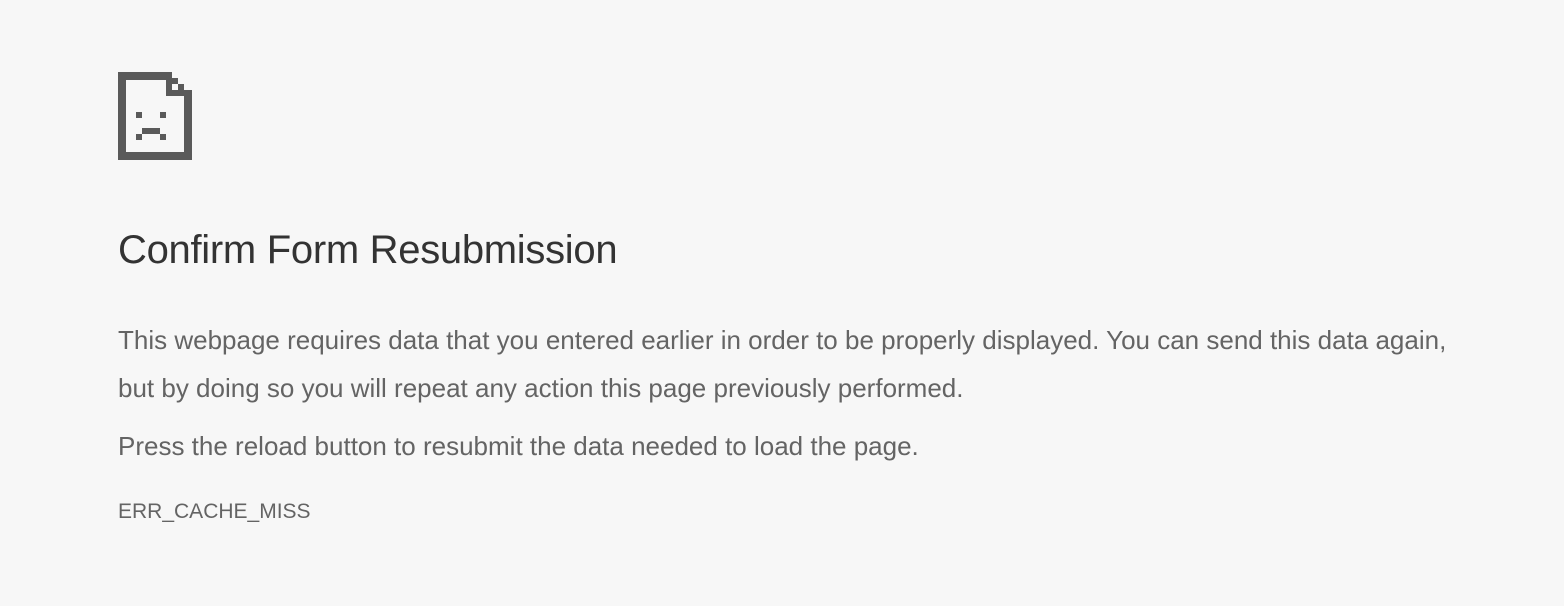  What do you see at coordinates (155, 116) in the screenshot?
I see `sad-page-icon` at bounding box center [155, 116].